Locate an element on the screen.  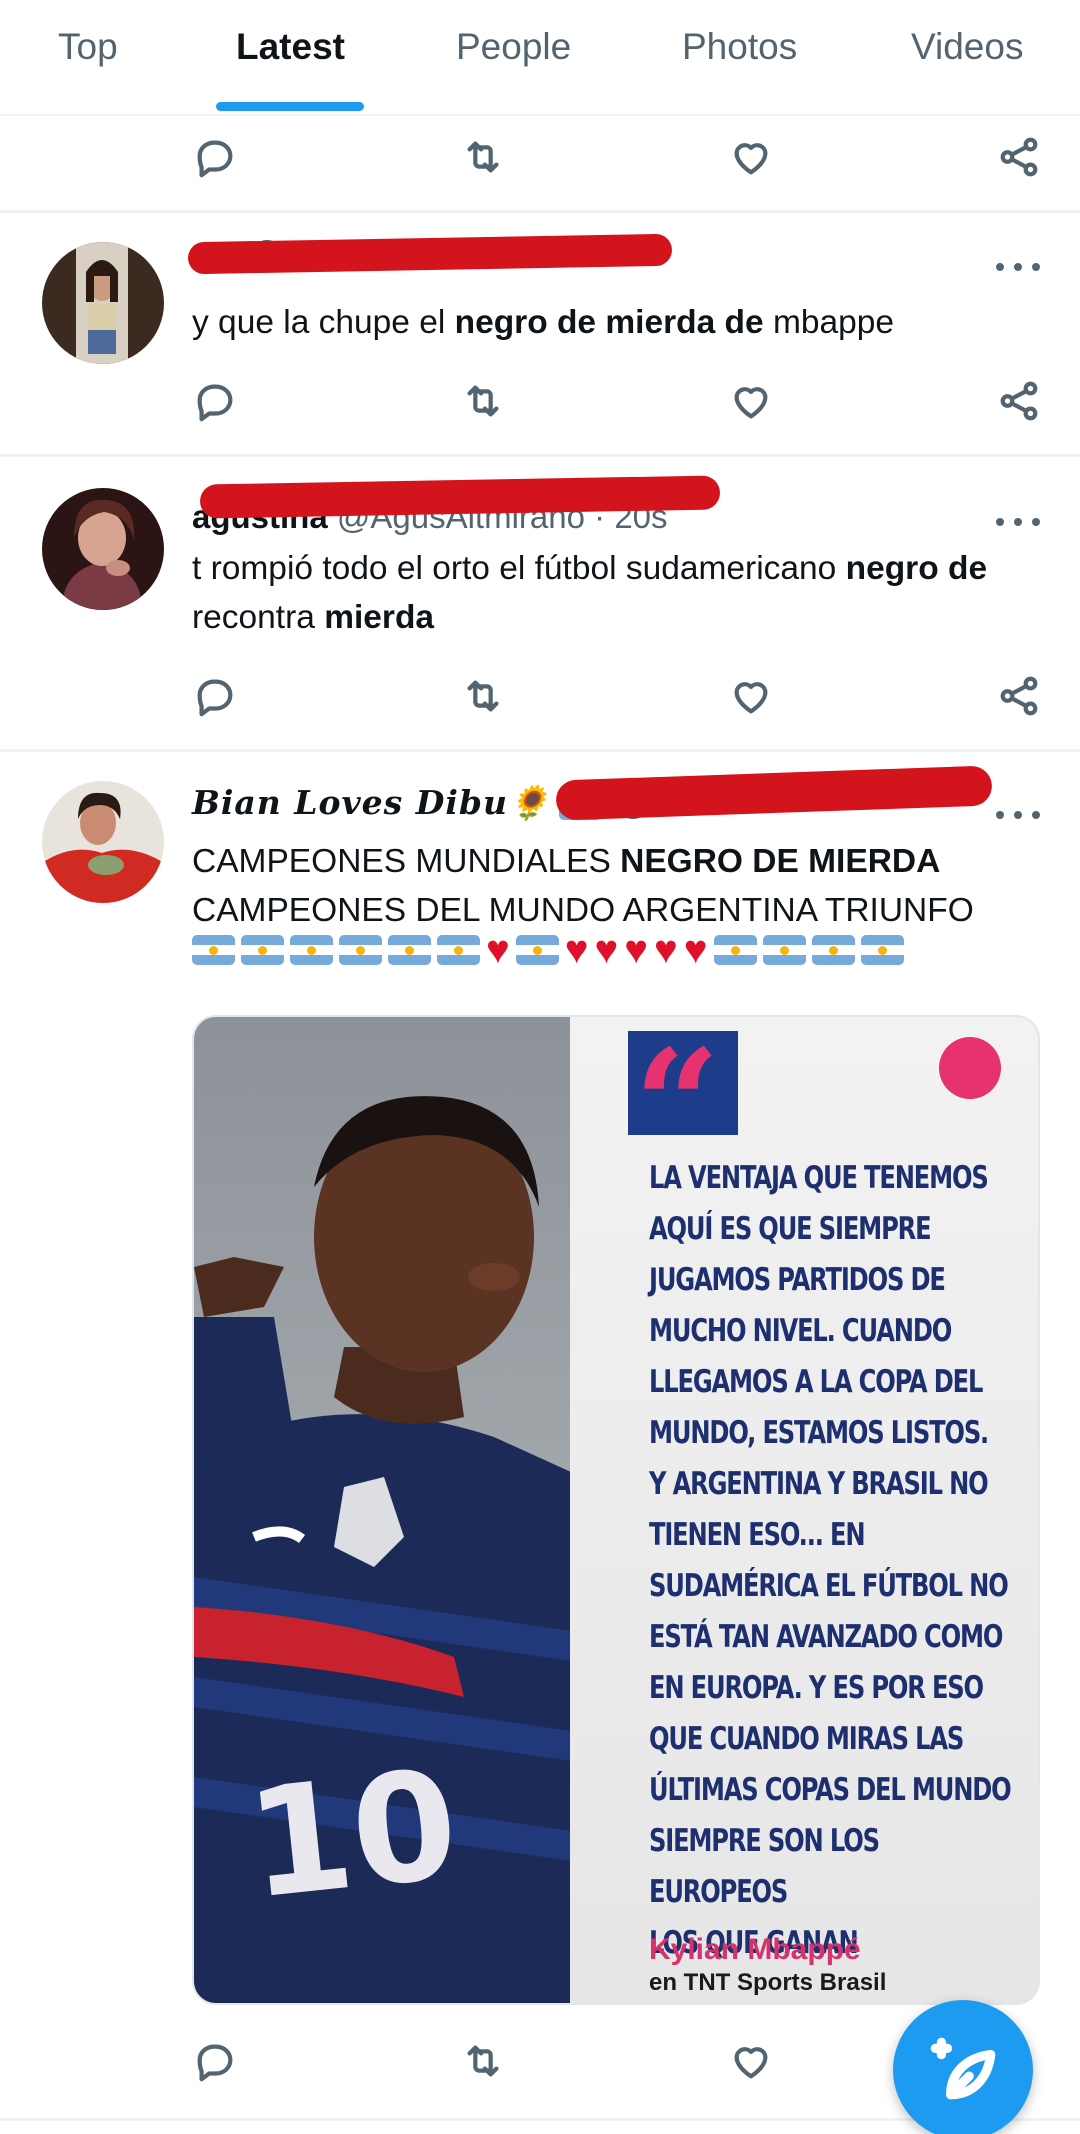
display-name: Bian Loves Dibu🌻 is located at coordinates (371, 802).